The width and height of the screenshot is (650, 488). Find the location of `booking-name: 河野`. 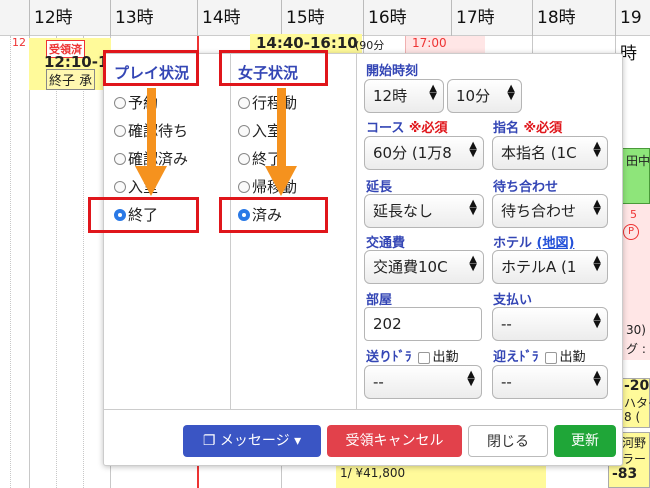

booking-name: 河野 is located at coordinates (634, 443).